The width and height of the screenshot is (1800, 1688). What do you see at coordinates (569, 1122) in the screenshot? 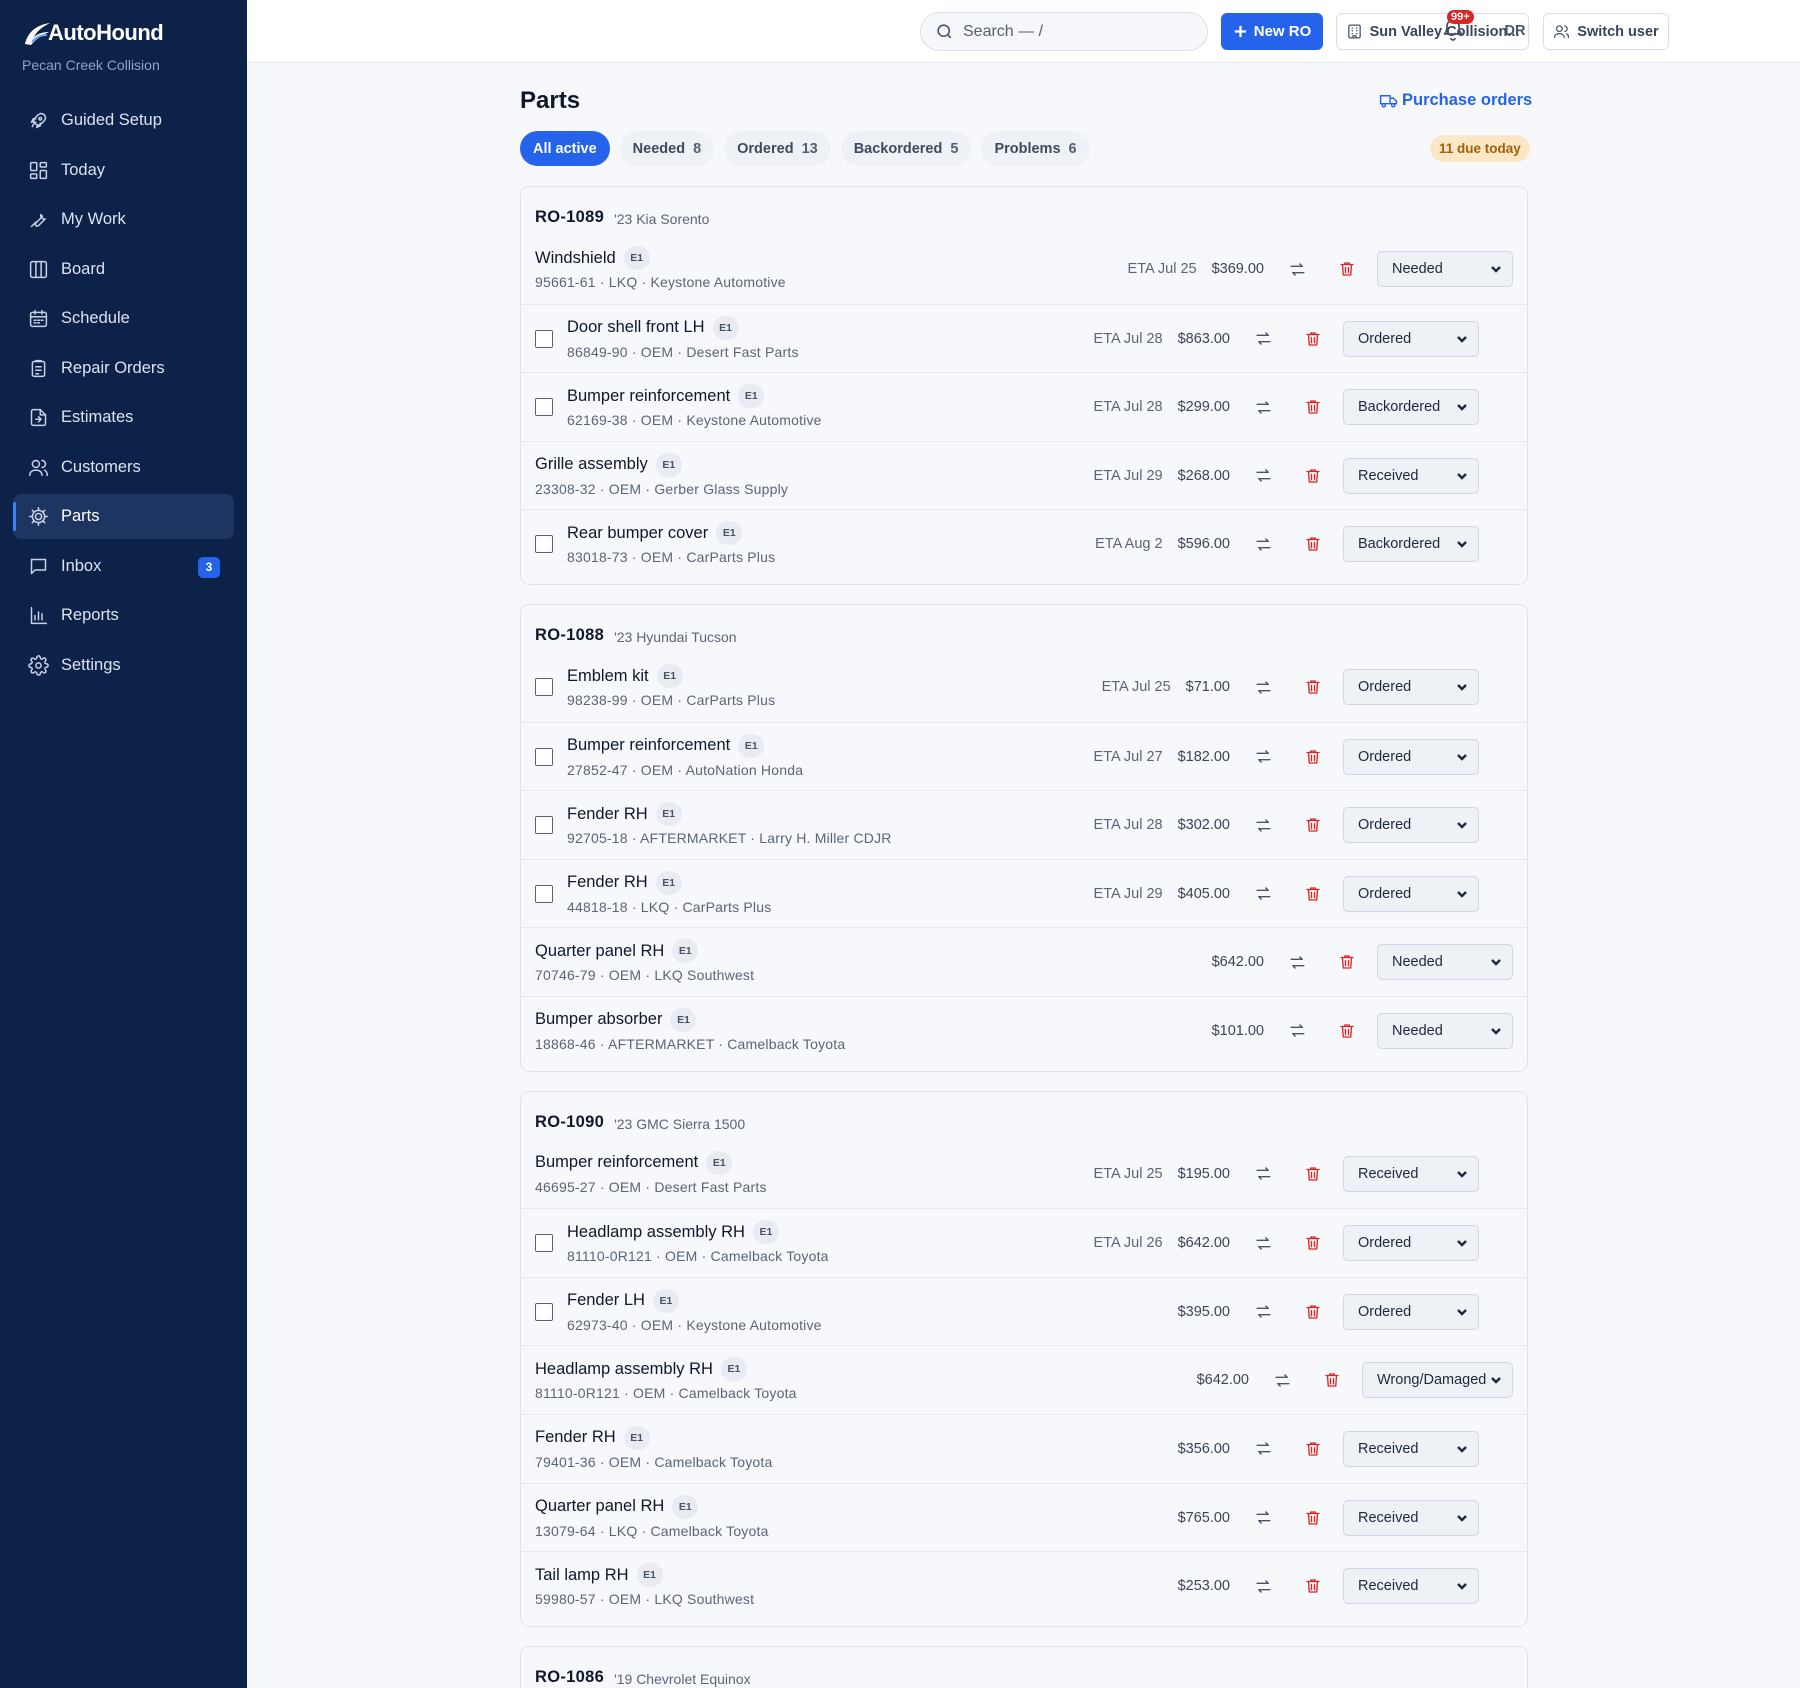
I see `ro-number: RO-1090` at bounding box center [569, 1122].